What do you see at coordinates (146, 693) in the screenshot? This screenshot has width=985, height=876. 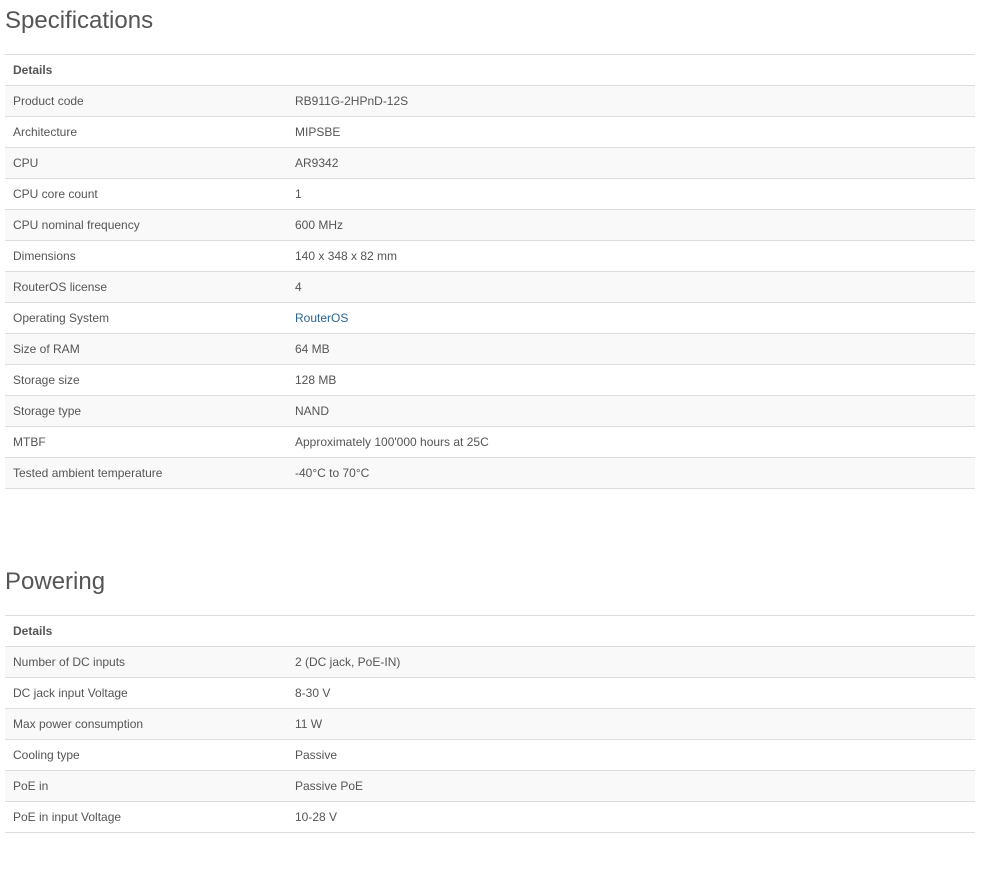 I see `row-label: DC jack input Voltage` at bounding box center [146, 693].